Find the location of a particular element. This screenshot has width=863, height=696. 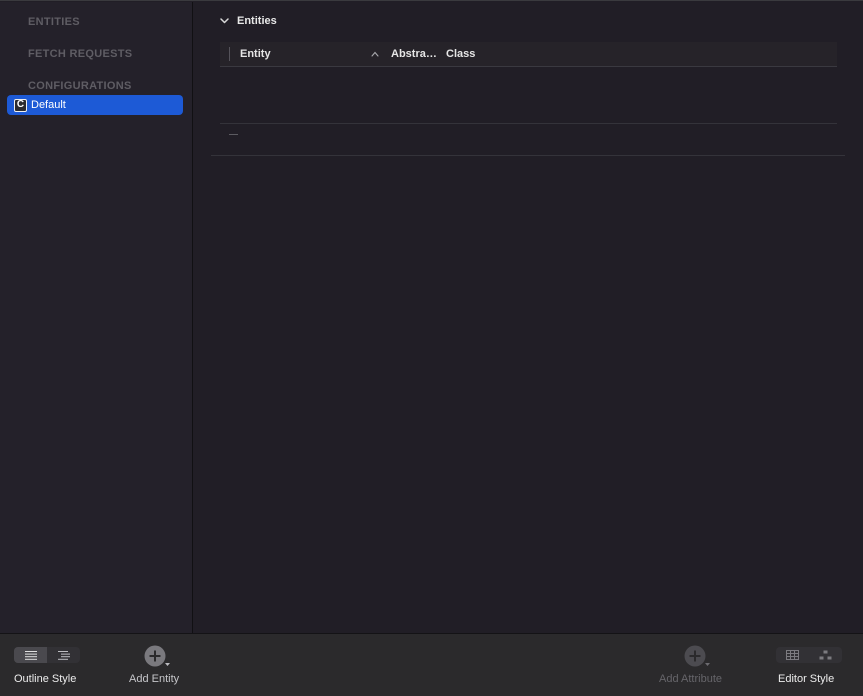

add-attribute-label: Add Attribute is located at coordinates (690, 679).